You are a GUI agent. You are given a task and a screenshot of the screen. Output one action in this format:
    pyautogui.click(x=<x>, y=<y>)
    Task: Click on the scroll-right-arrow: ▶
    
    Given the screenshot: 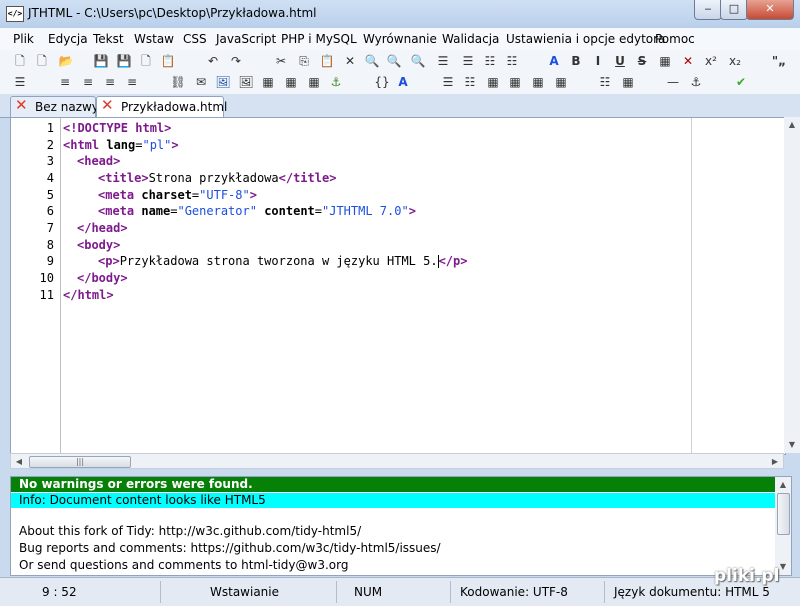 What is the action you would take?
    pyautogui.click(x=775, y=462)
    